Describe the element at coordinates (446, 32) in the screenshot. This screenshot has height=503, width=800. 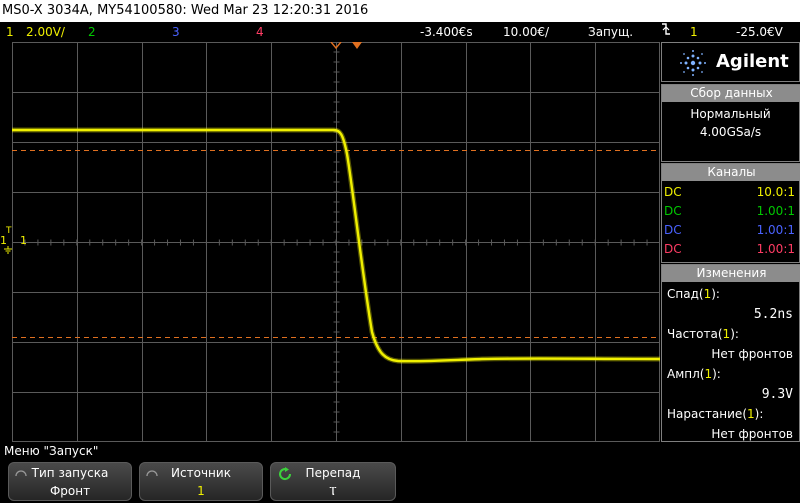
I see `time-offset: -3.400€s` at that location.